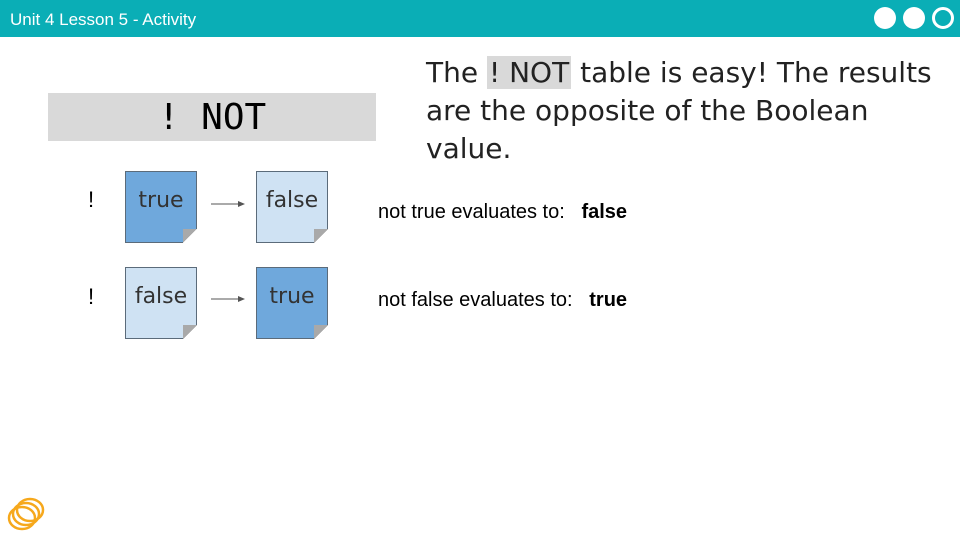  Describe the element at coordinates (212, 117) in the screenshot. I see `not-operator-heading: ! NOT` at that location.